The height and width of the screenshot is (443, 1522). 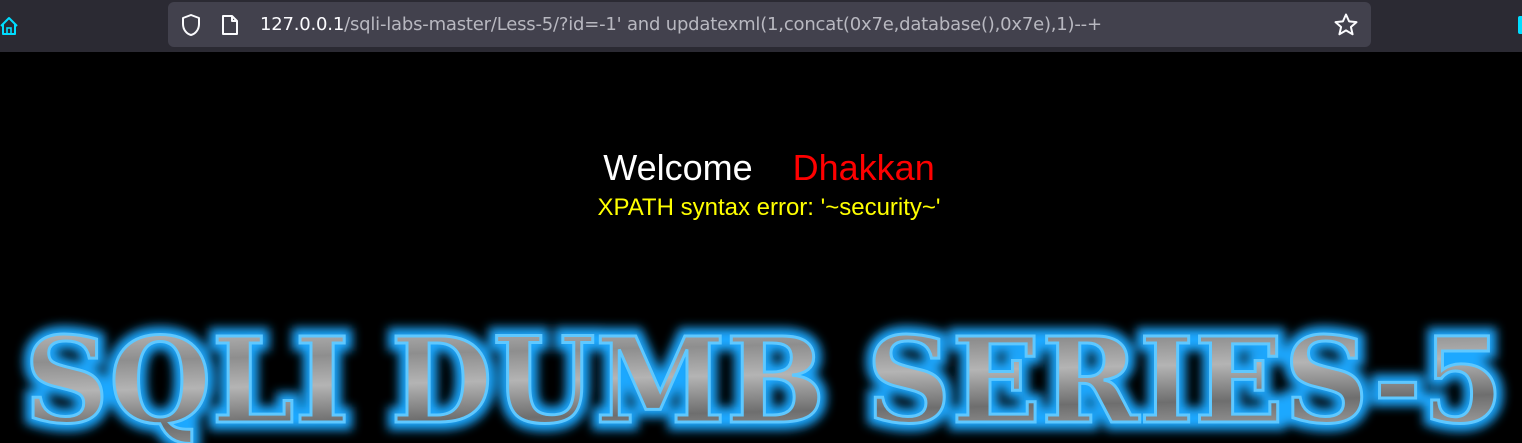 I want to click on home-icon, so click(x=11, y=26).